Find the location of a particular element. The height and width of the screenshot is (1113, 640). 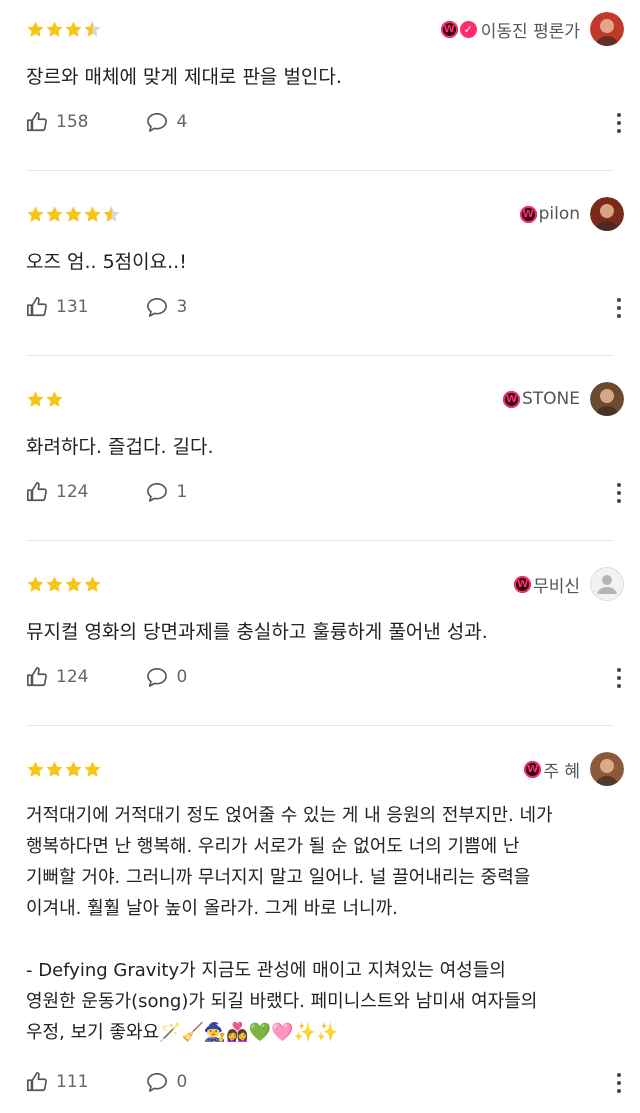

username: pilon is located at coordinates (559, 214).